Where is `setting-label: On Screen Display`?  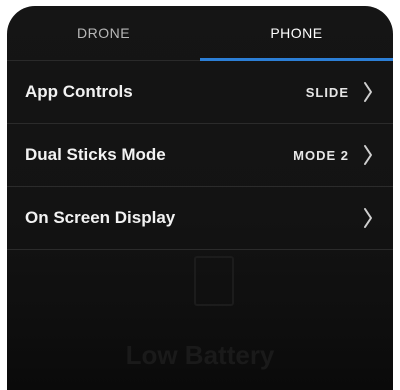 setting-label: On Screen Display is located at coordinates (100, 217).